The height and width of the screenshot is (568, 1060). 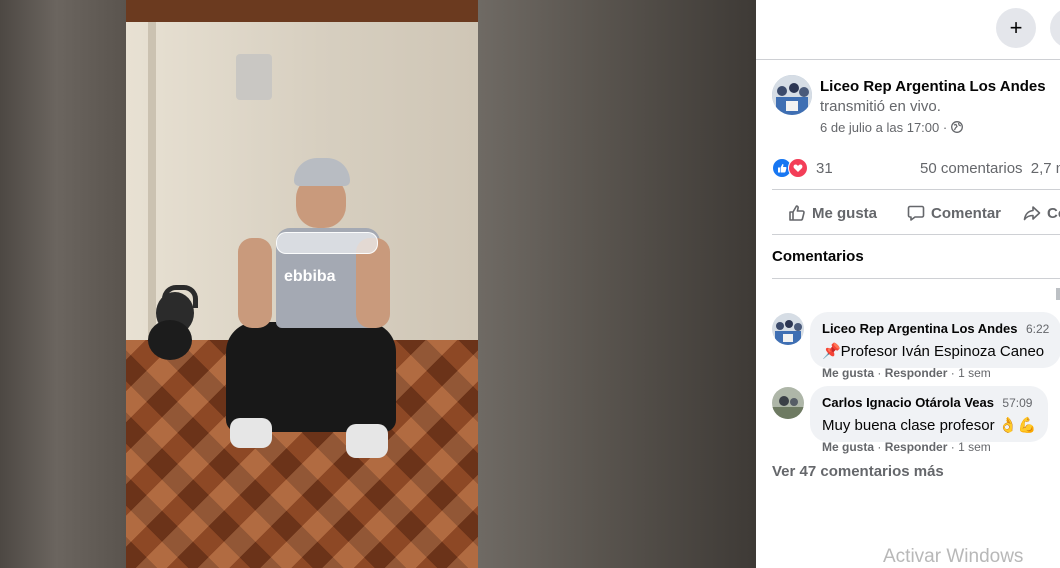 What do you see at coordinates (953, 556) in the screenshot?
I see `windows-activation-watermark: Activar Windows` at bounding box center [953, 556].